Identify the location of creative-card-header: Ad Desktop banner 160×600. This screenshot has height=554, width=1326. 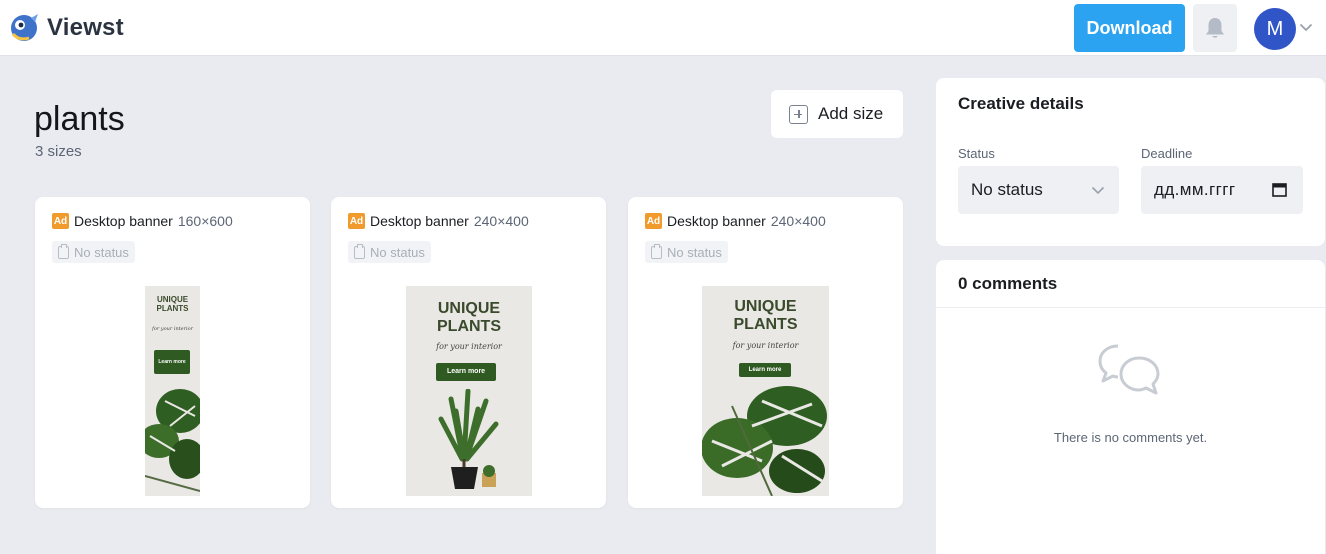
(142, 221).